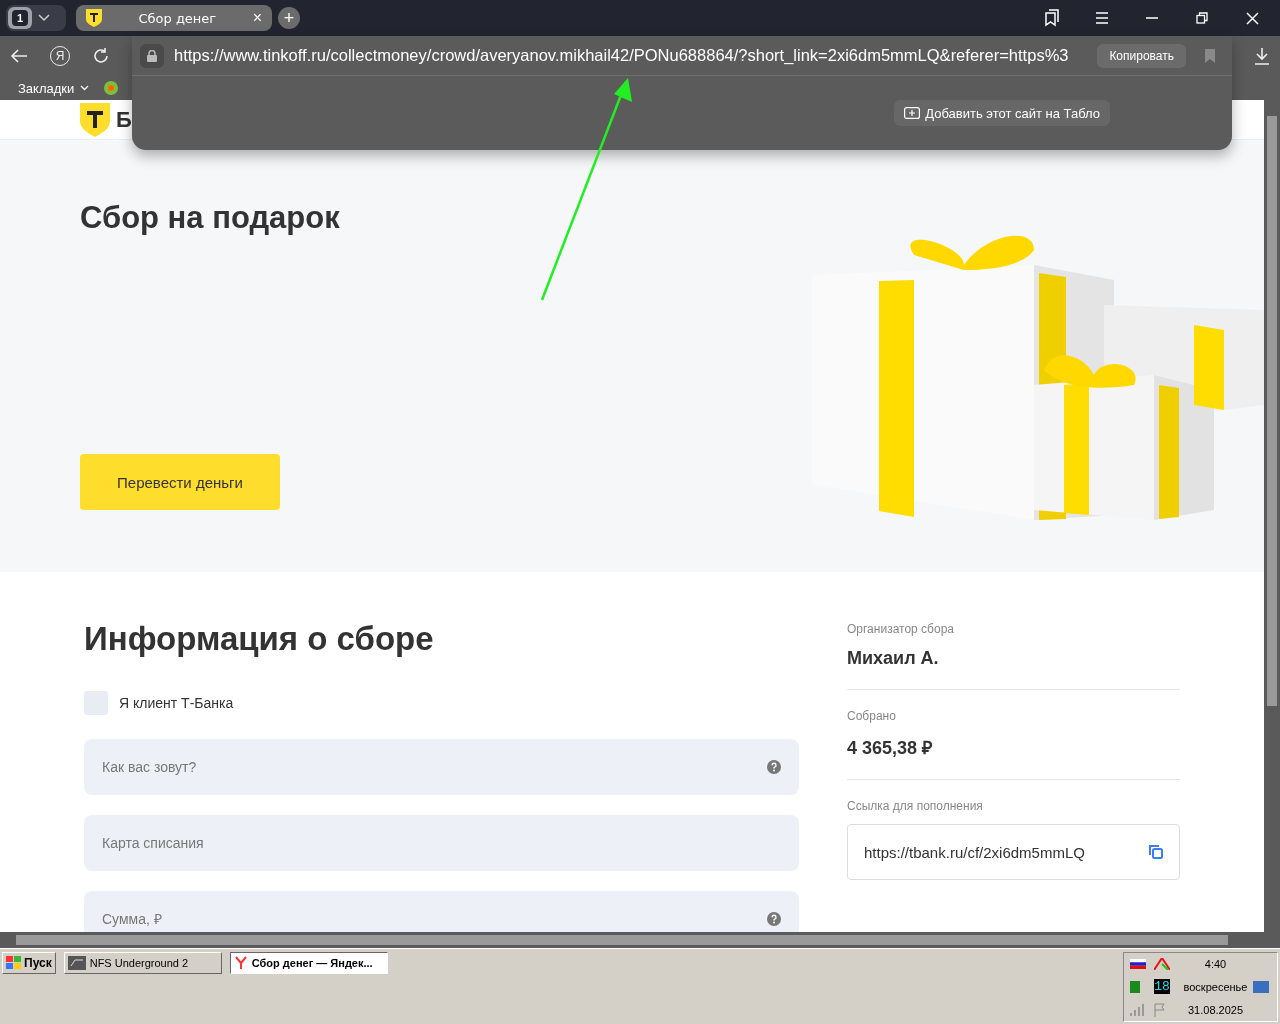  What do you see at coordinates (1002, 113) in the screenshot?
I see `add-to-tablo-button: Добавить этот сайт на Табло` at bounding box center [1002, 113].